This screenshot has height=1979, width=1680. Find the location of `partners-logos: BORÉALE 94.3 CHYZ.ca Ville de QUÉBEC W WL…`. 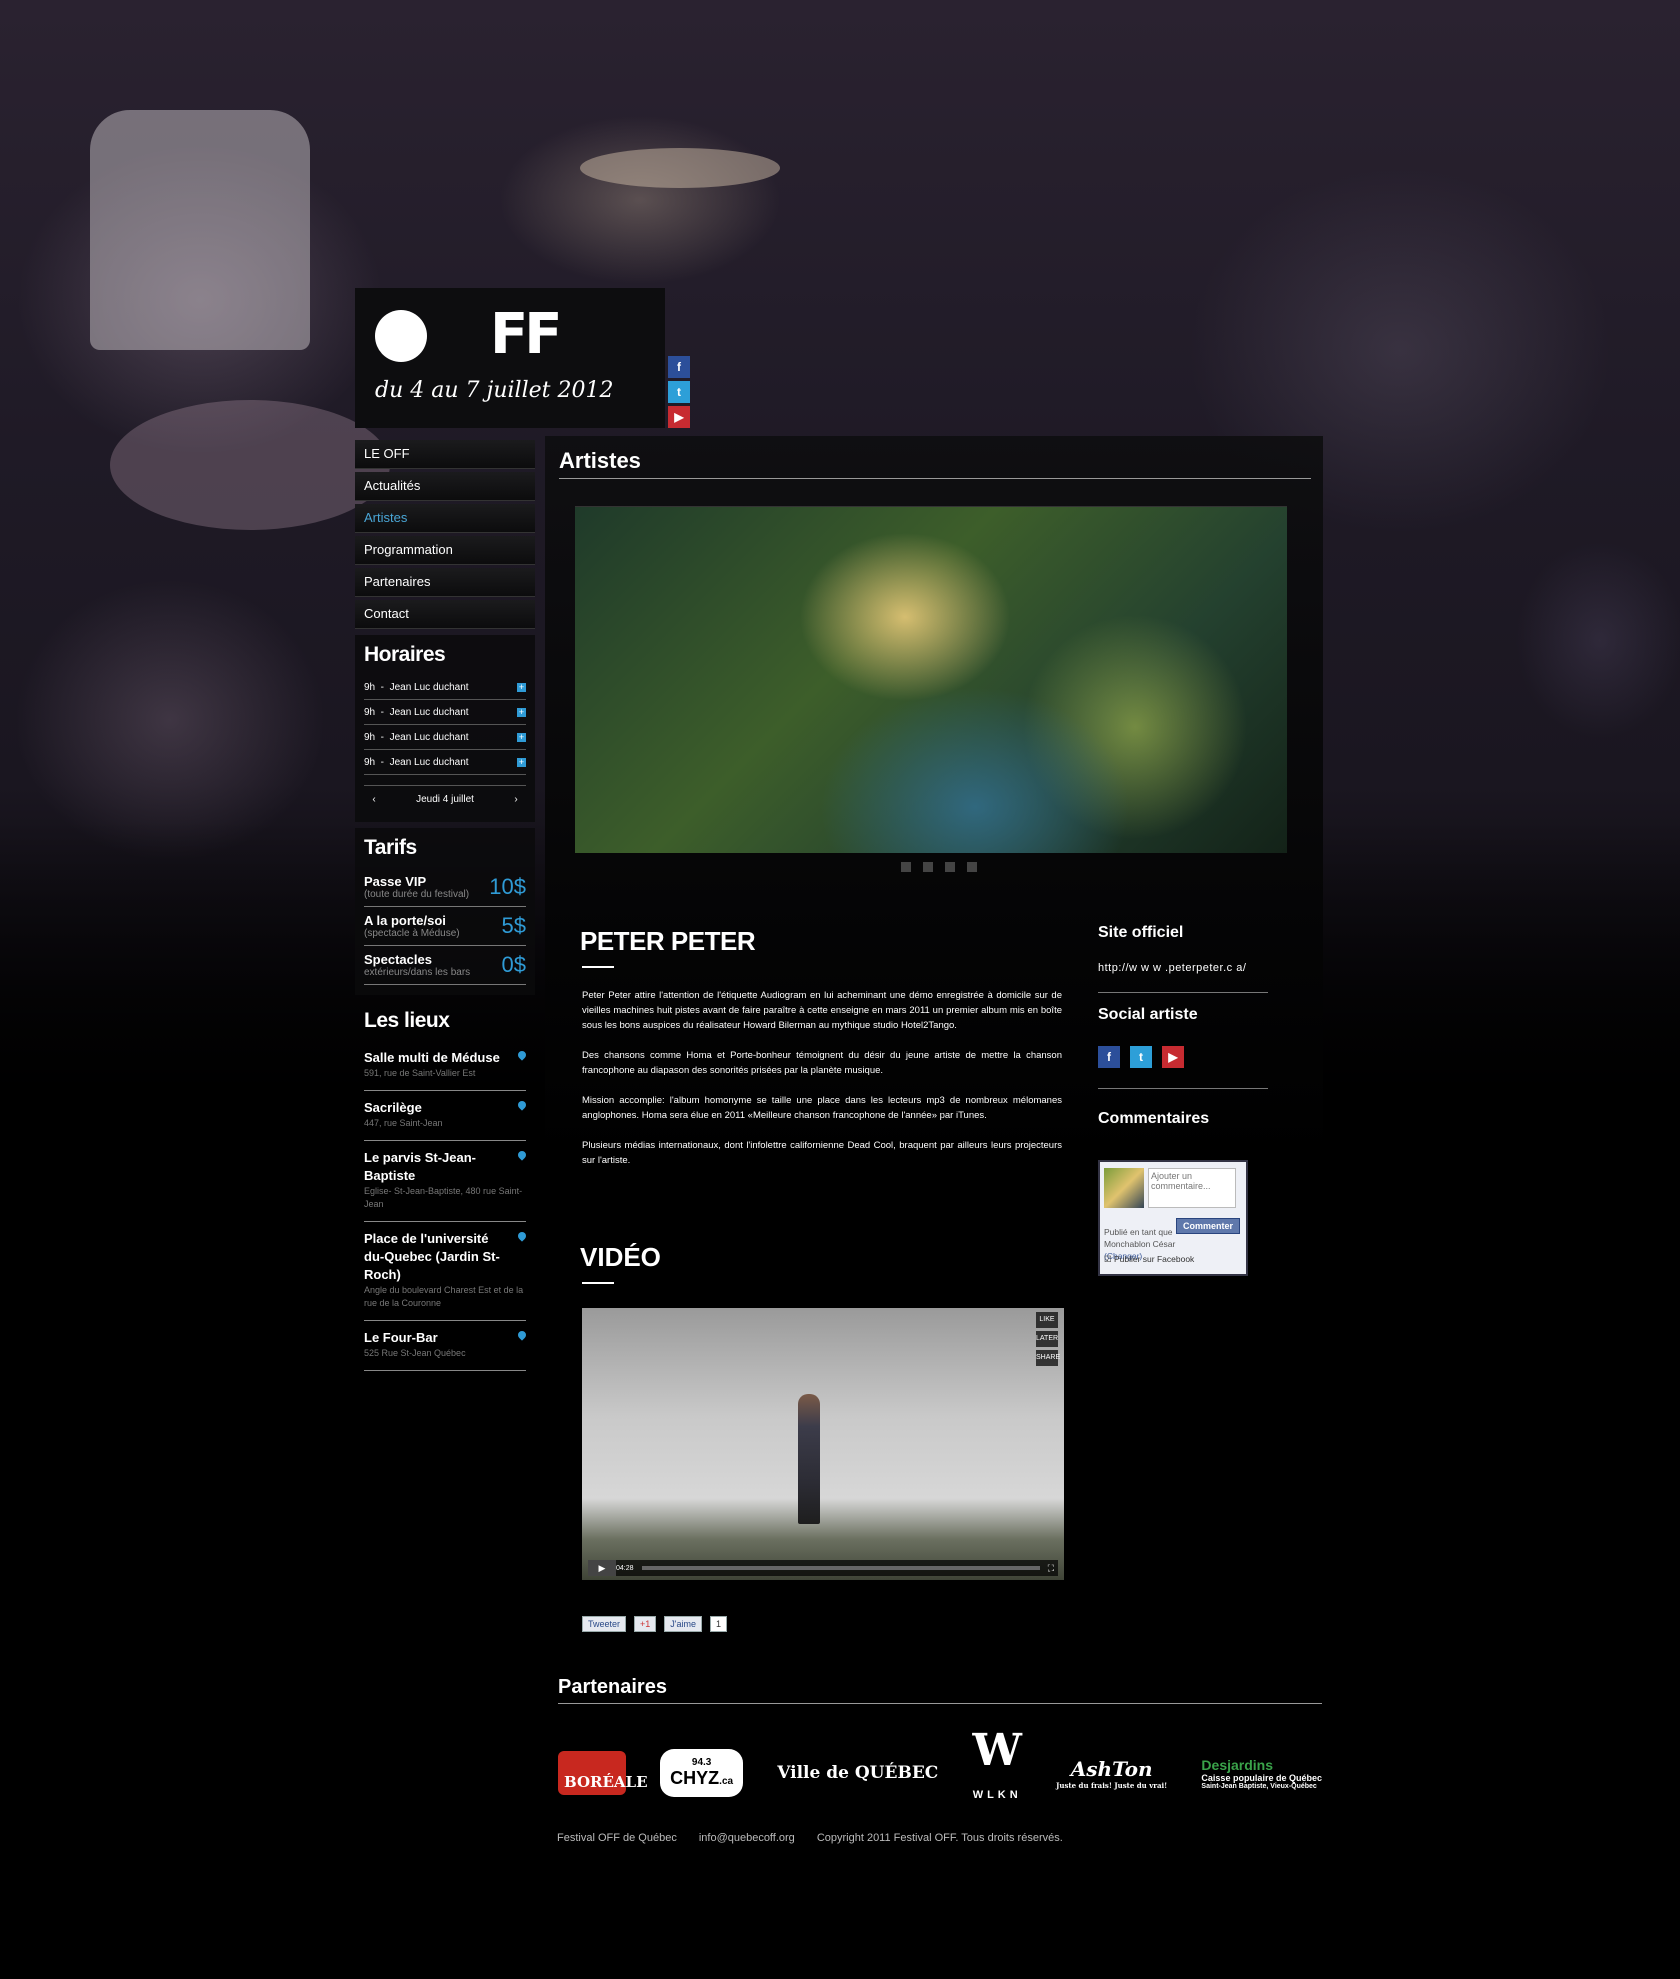

partners-logos: BORÉALE 94.3 CHYZ.ca Ville de QUÉBEC W WL… is located at coordinates (940, 1768).